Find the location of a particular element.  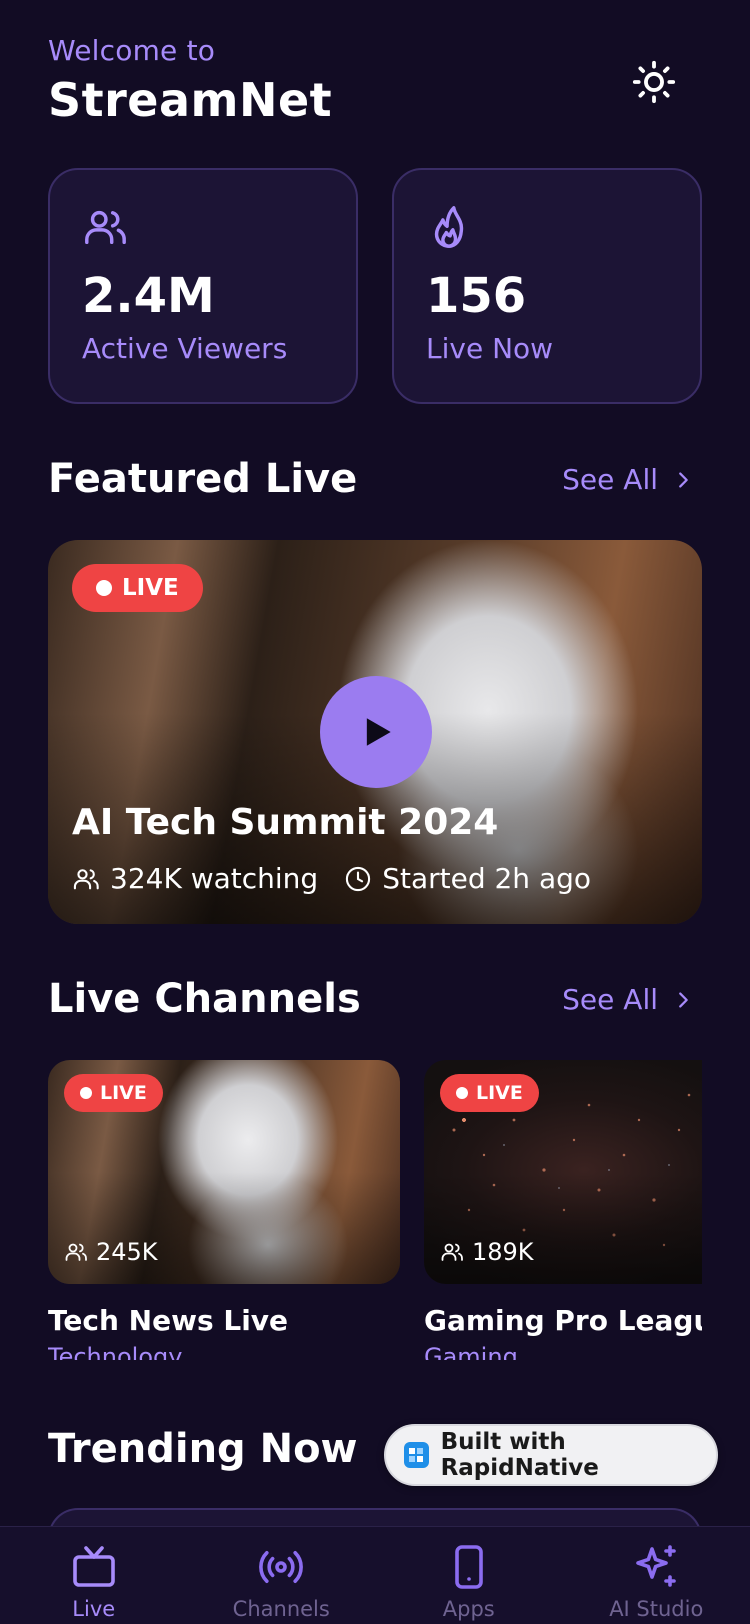

tab-channels: Channels is located at coordinates (282, 1575).